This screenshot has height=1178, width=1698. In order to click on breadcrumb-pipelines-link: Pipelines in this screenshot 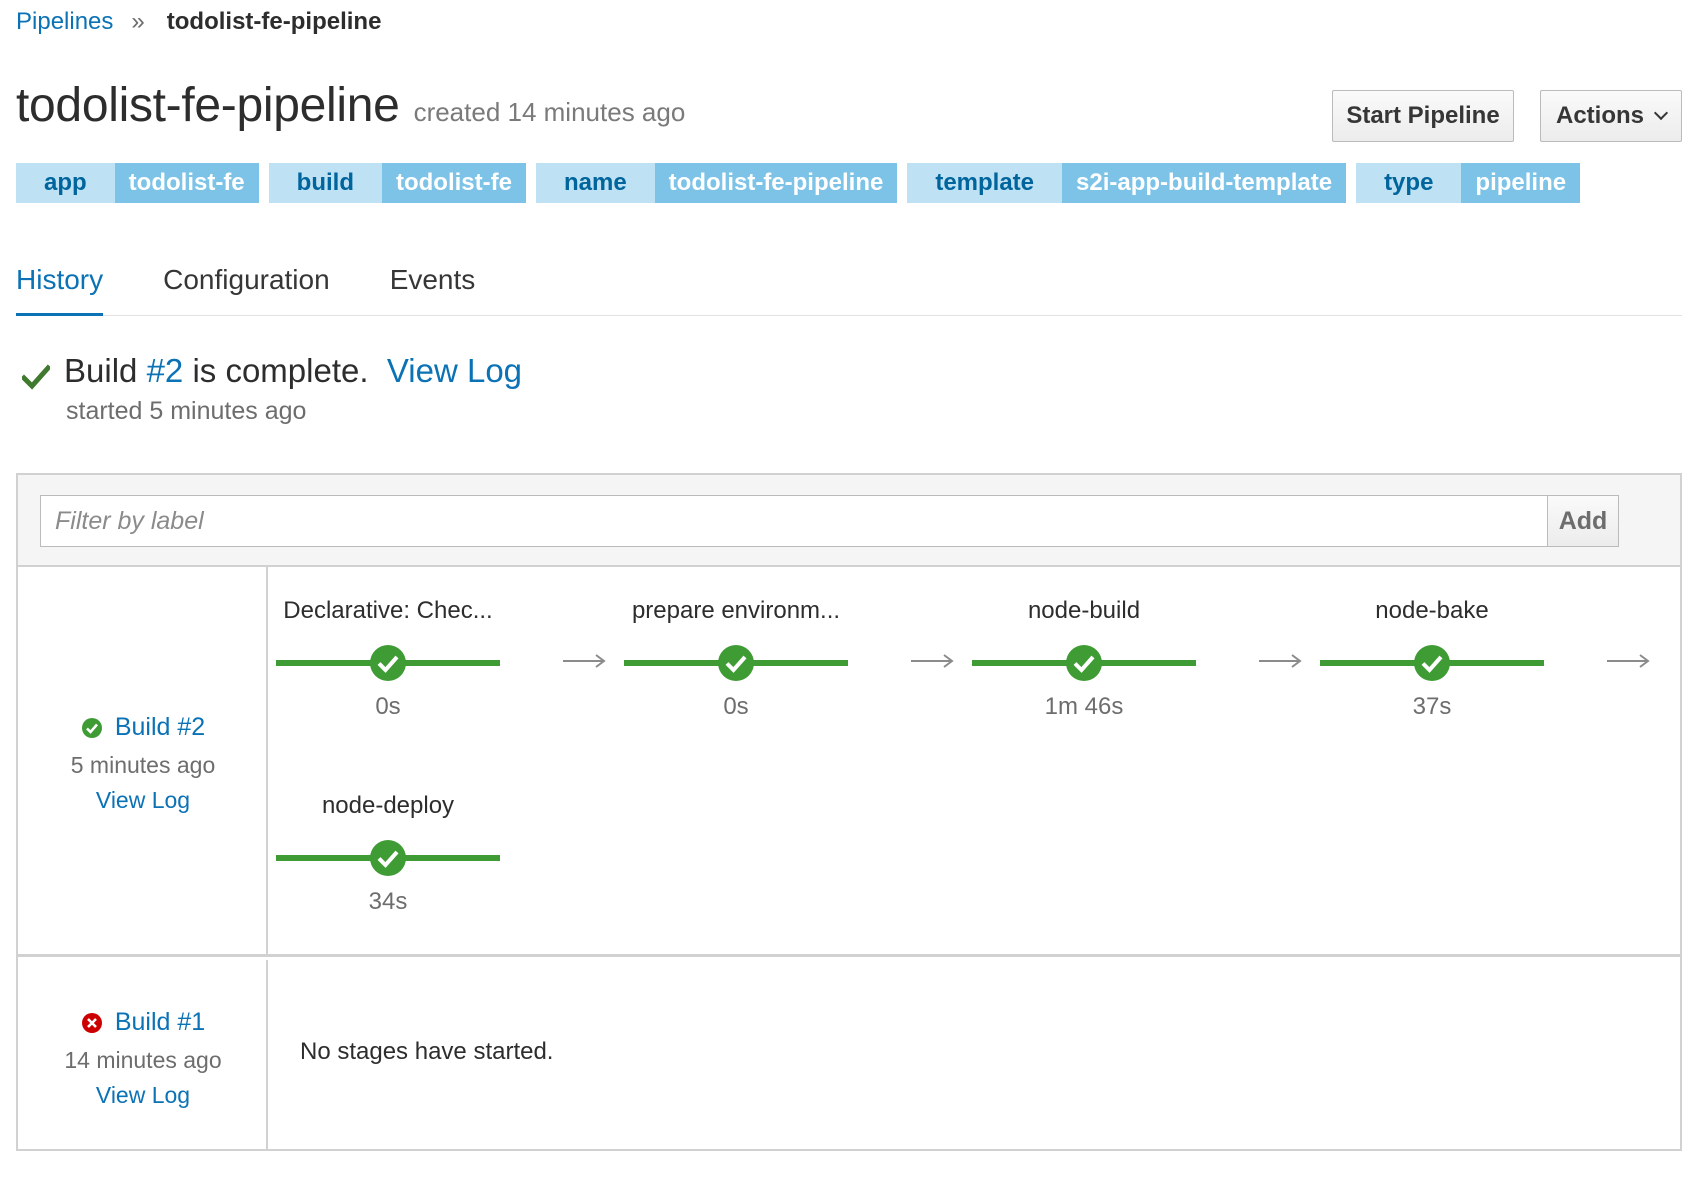, I will do `click(64, 22)`.